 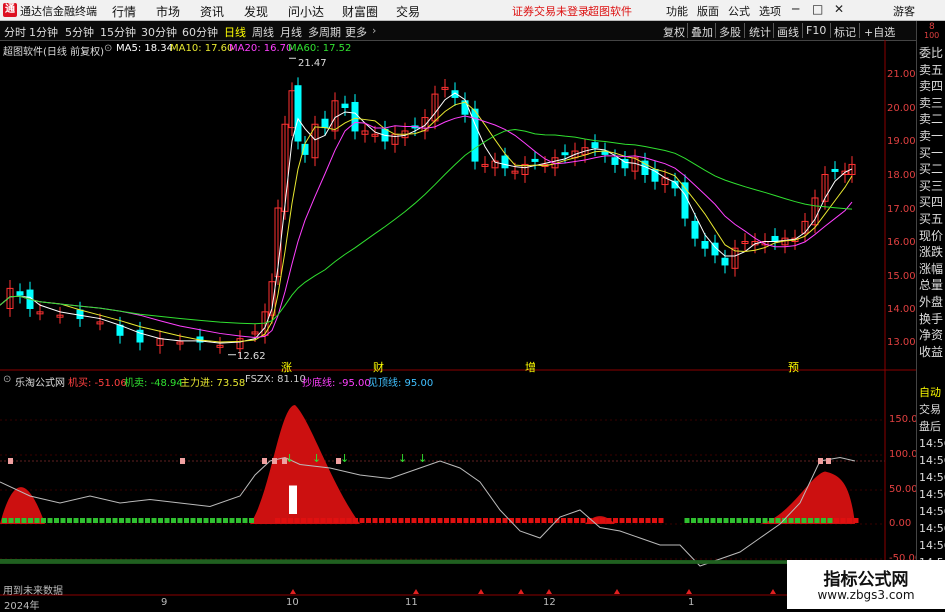 I want to click on price-tick: 20.00, so click(x=901, y=108).